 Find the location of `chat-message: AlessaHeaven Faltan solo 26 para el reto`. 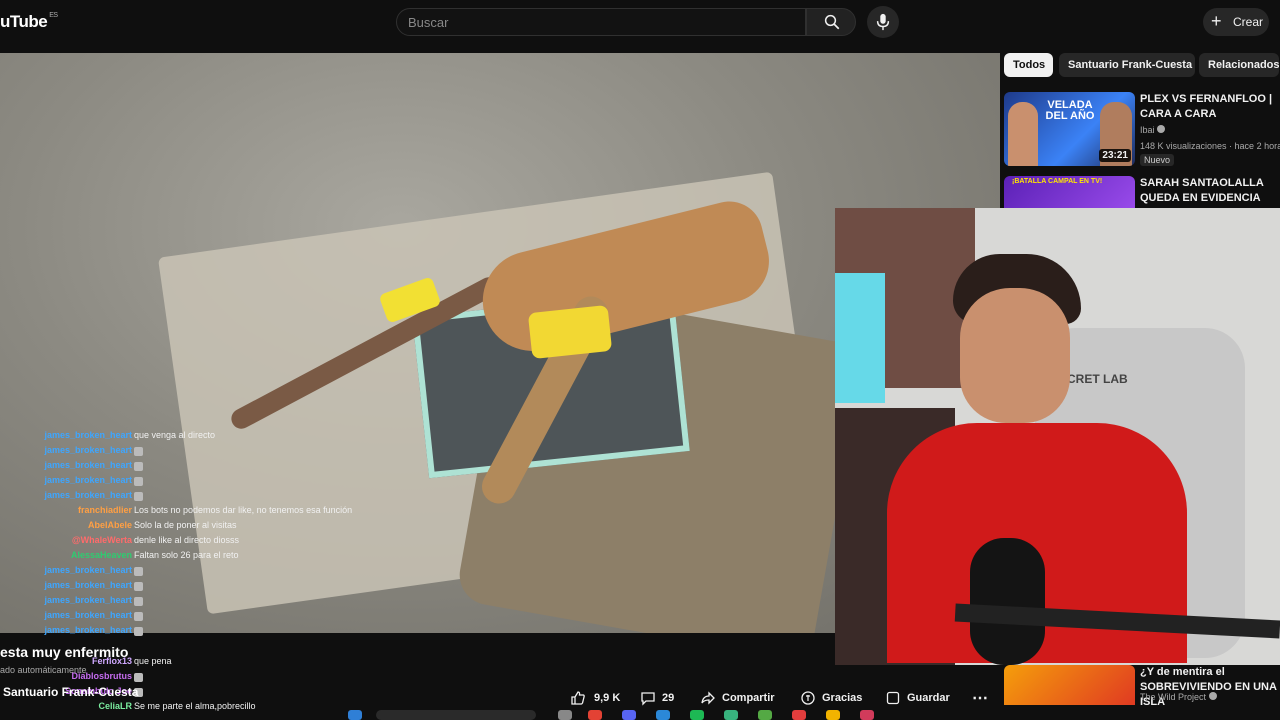

chat-message: AlessaHeaven Faltan solo 26 para el reto is located at coordinates (195, 557).